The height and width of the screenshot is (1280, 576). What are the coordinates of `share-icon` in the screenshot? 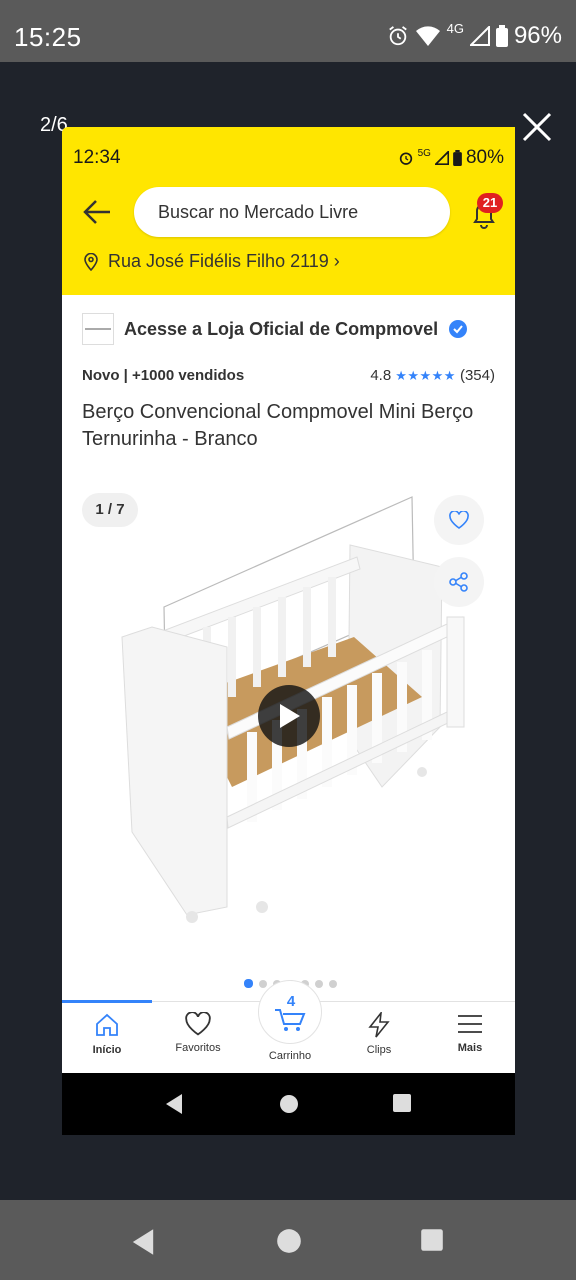 It's located at (458, 582).